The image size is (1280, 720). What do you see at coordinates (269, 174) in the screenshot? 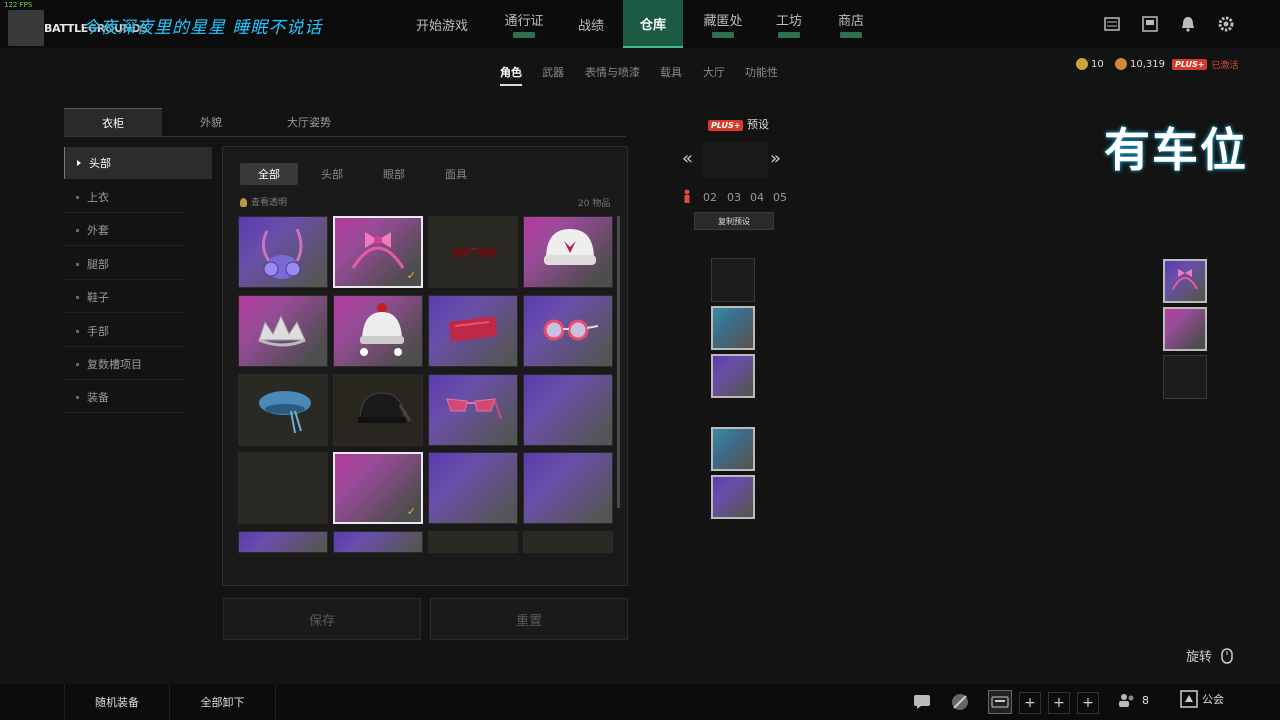
I see `filter-all: 全部` at bounding box center [269, 174].